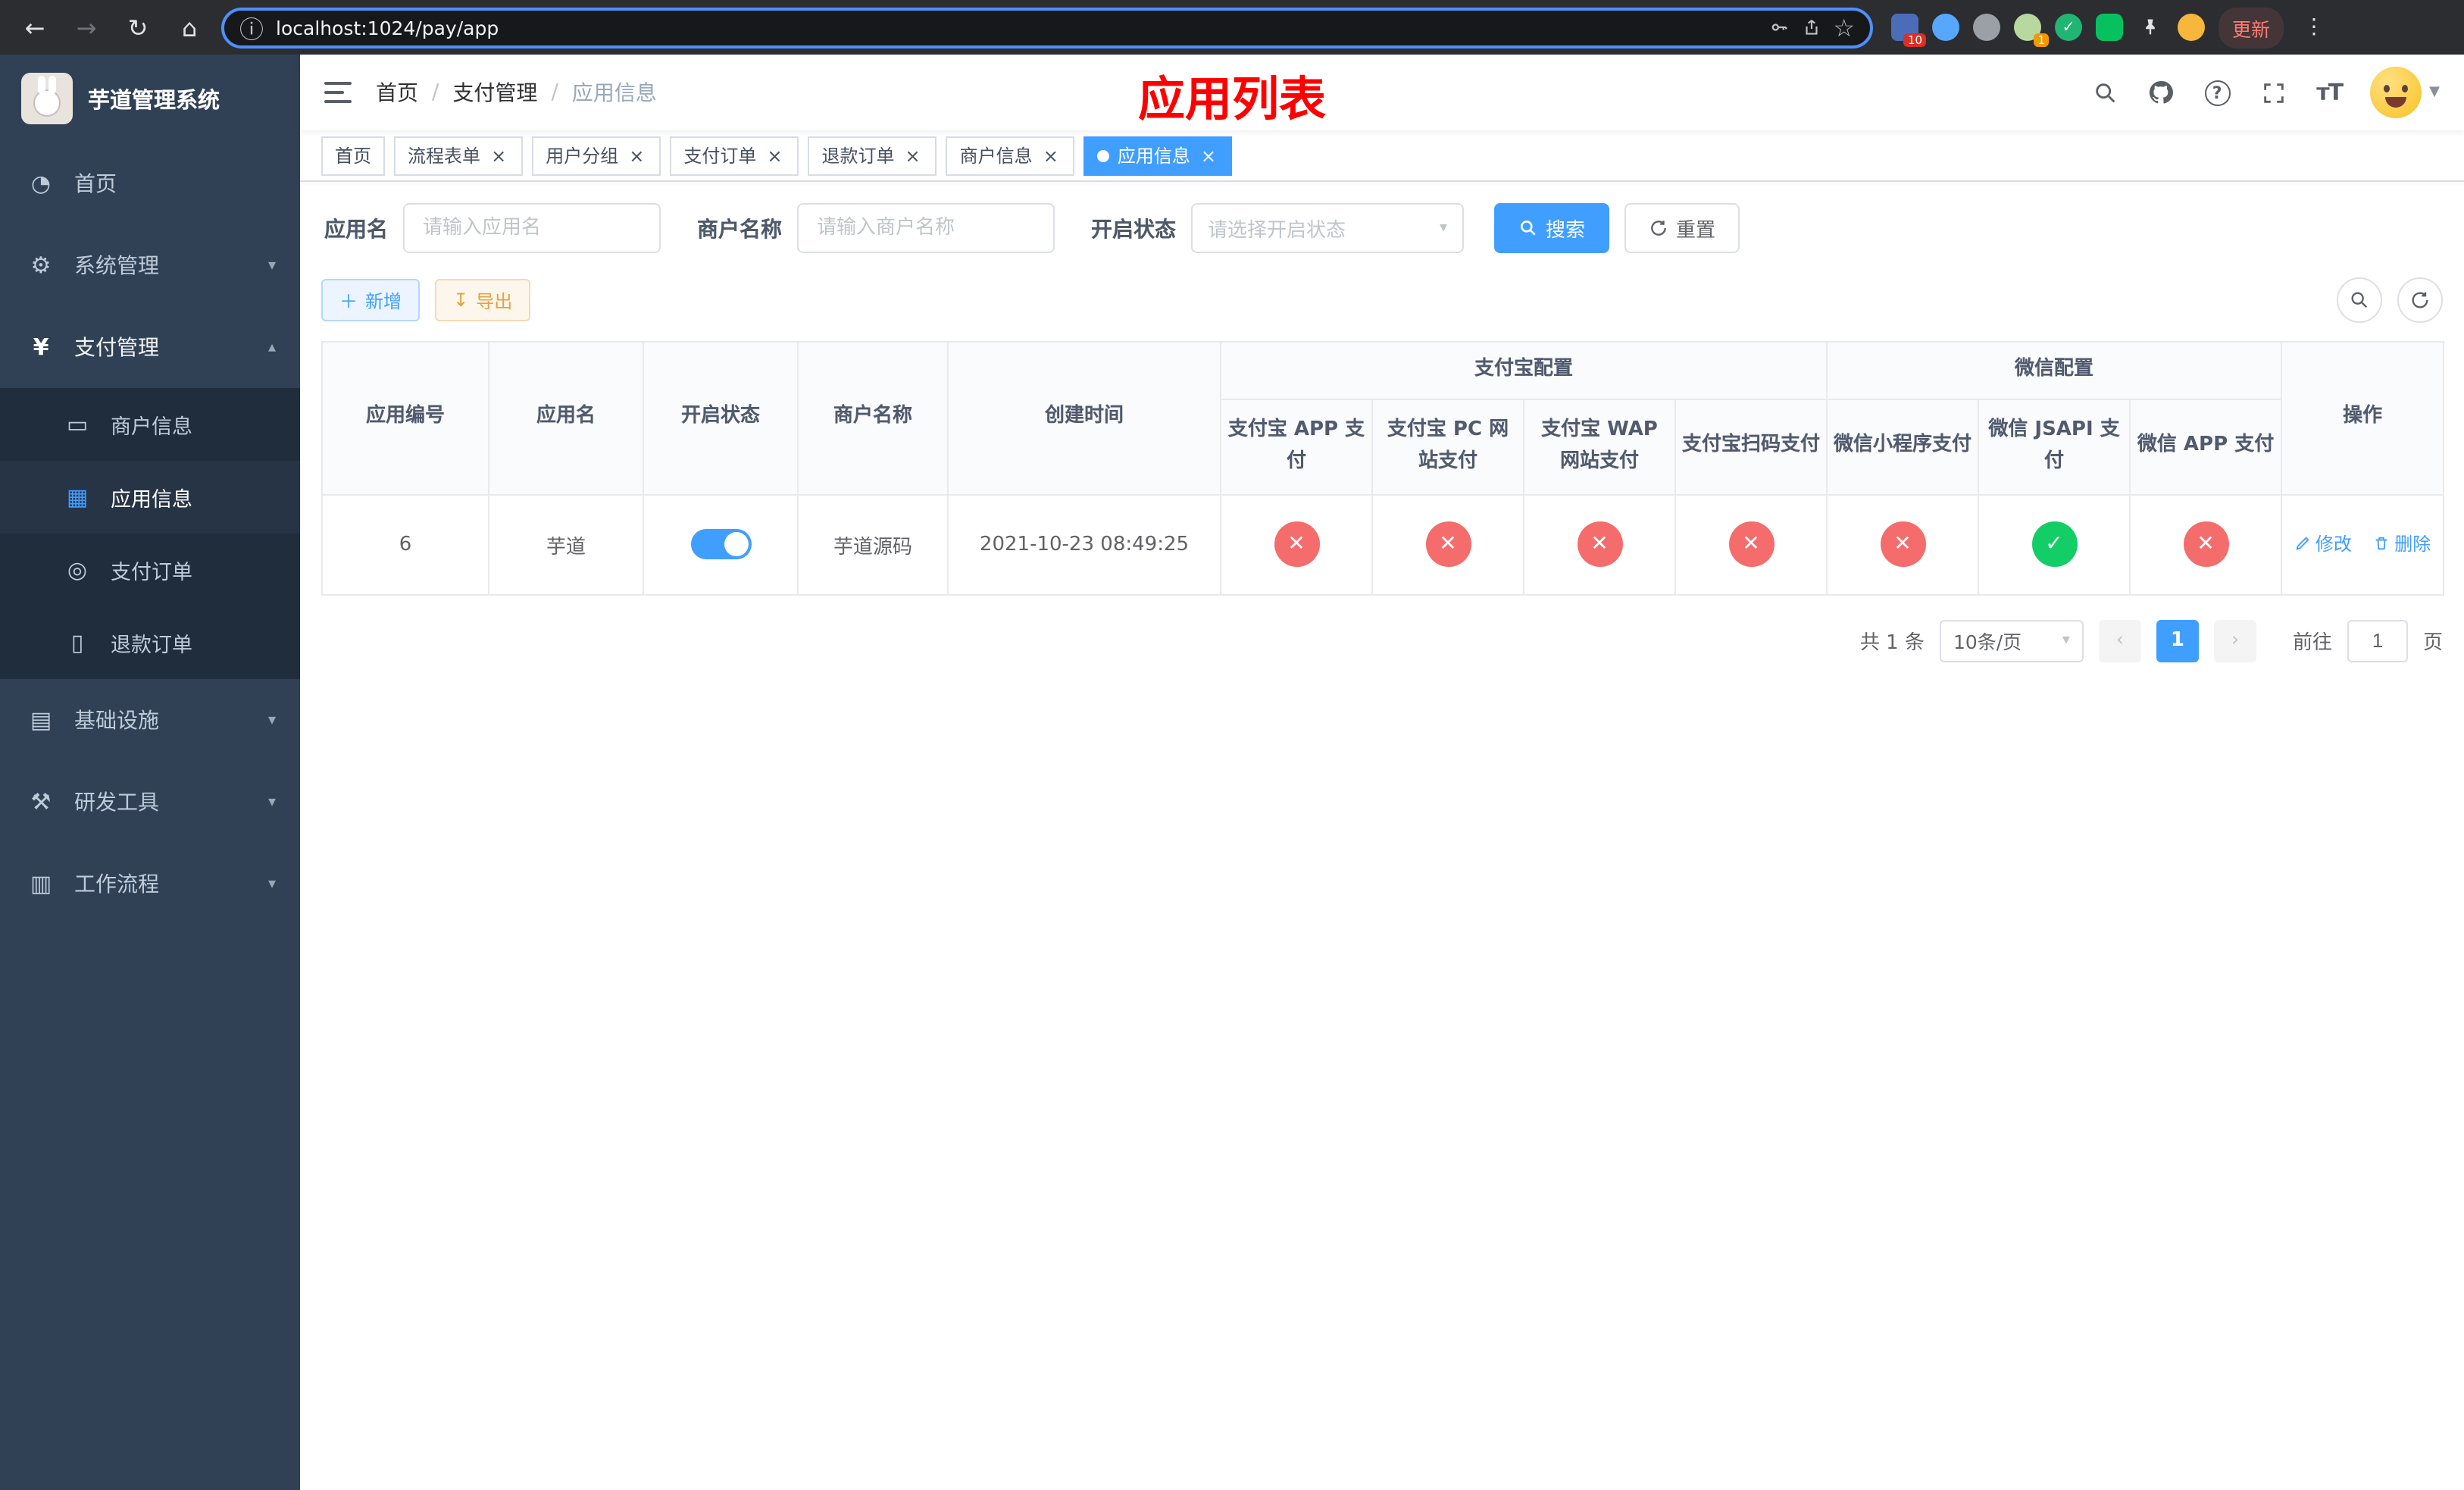  I want to click on tab-app-info: 应用信息 ×, so click(1158, 155).